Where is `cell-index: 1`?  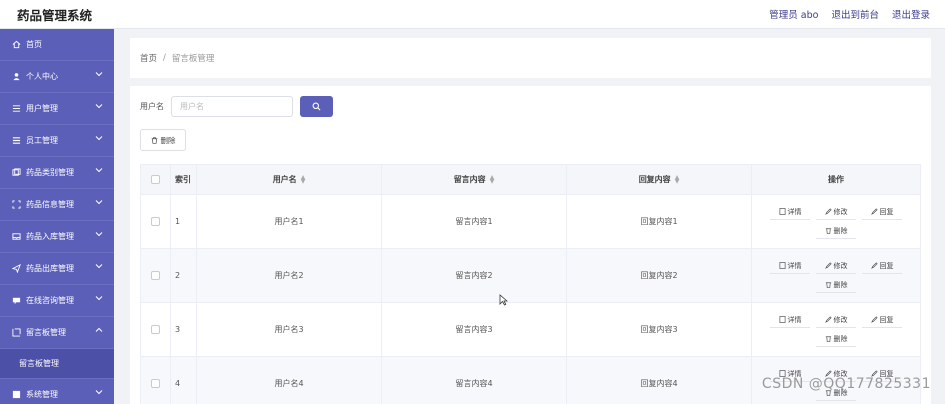
cell-index: 1 is located at coordinates (184, 221).